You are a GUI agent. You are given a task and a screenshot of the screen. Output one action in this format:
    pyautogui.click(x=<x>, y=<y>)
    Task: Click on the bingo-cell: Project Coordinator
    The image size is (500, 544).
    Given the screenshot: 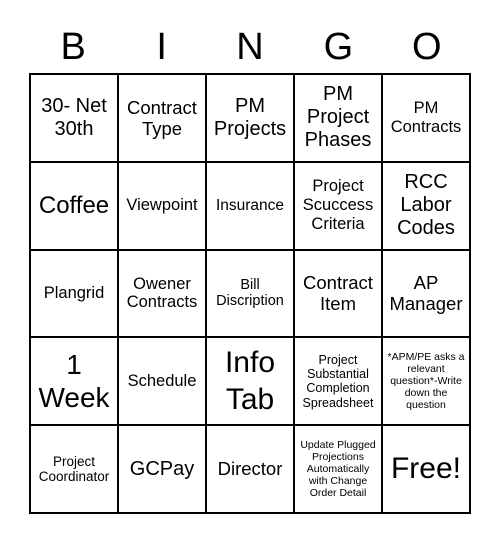 What is the action you would take?
    pyautogui.click(x=74, y=469)
    